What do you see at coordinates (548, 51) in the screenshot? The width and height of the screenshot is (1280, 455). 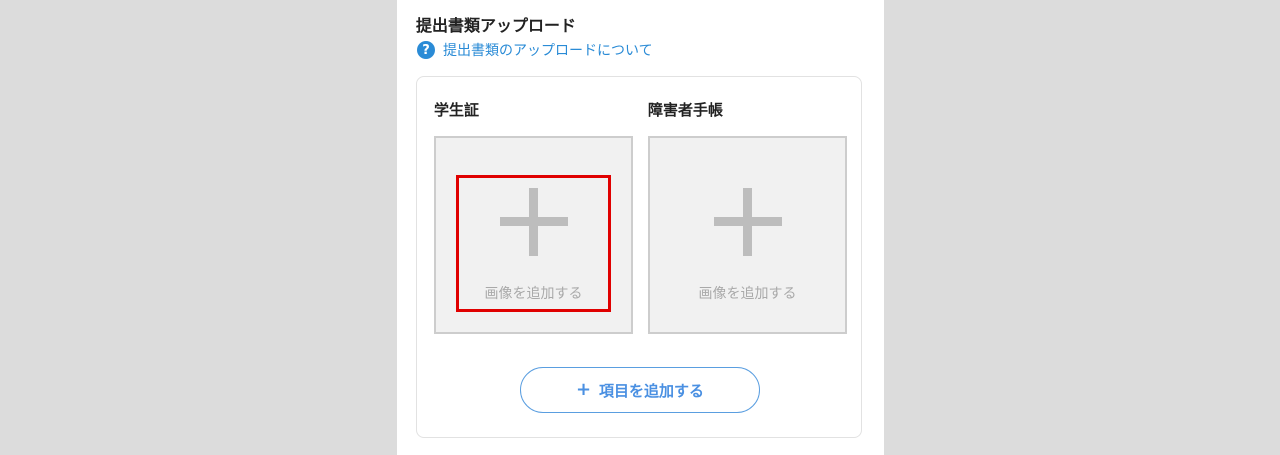 I see `help-link-label: 提出書類のアップロードについて` at bounding box center [548, 51].